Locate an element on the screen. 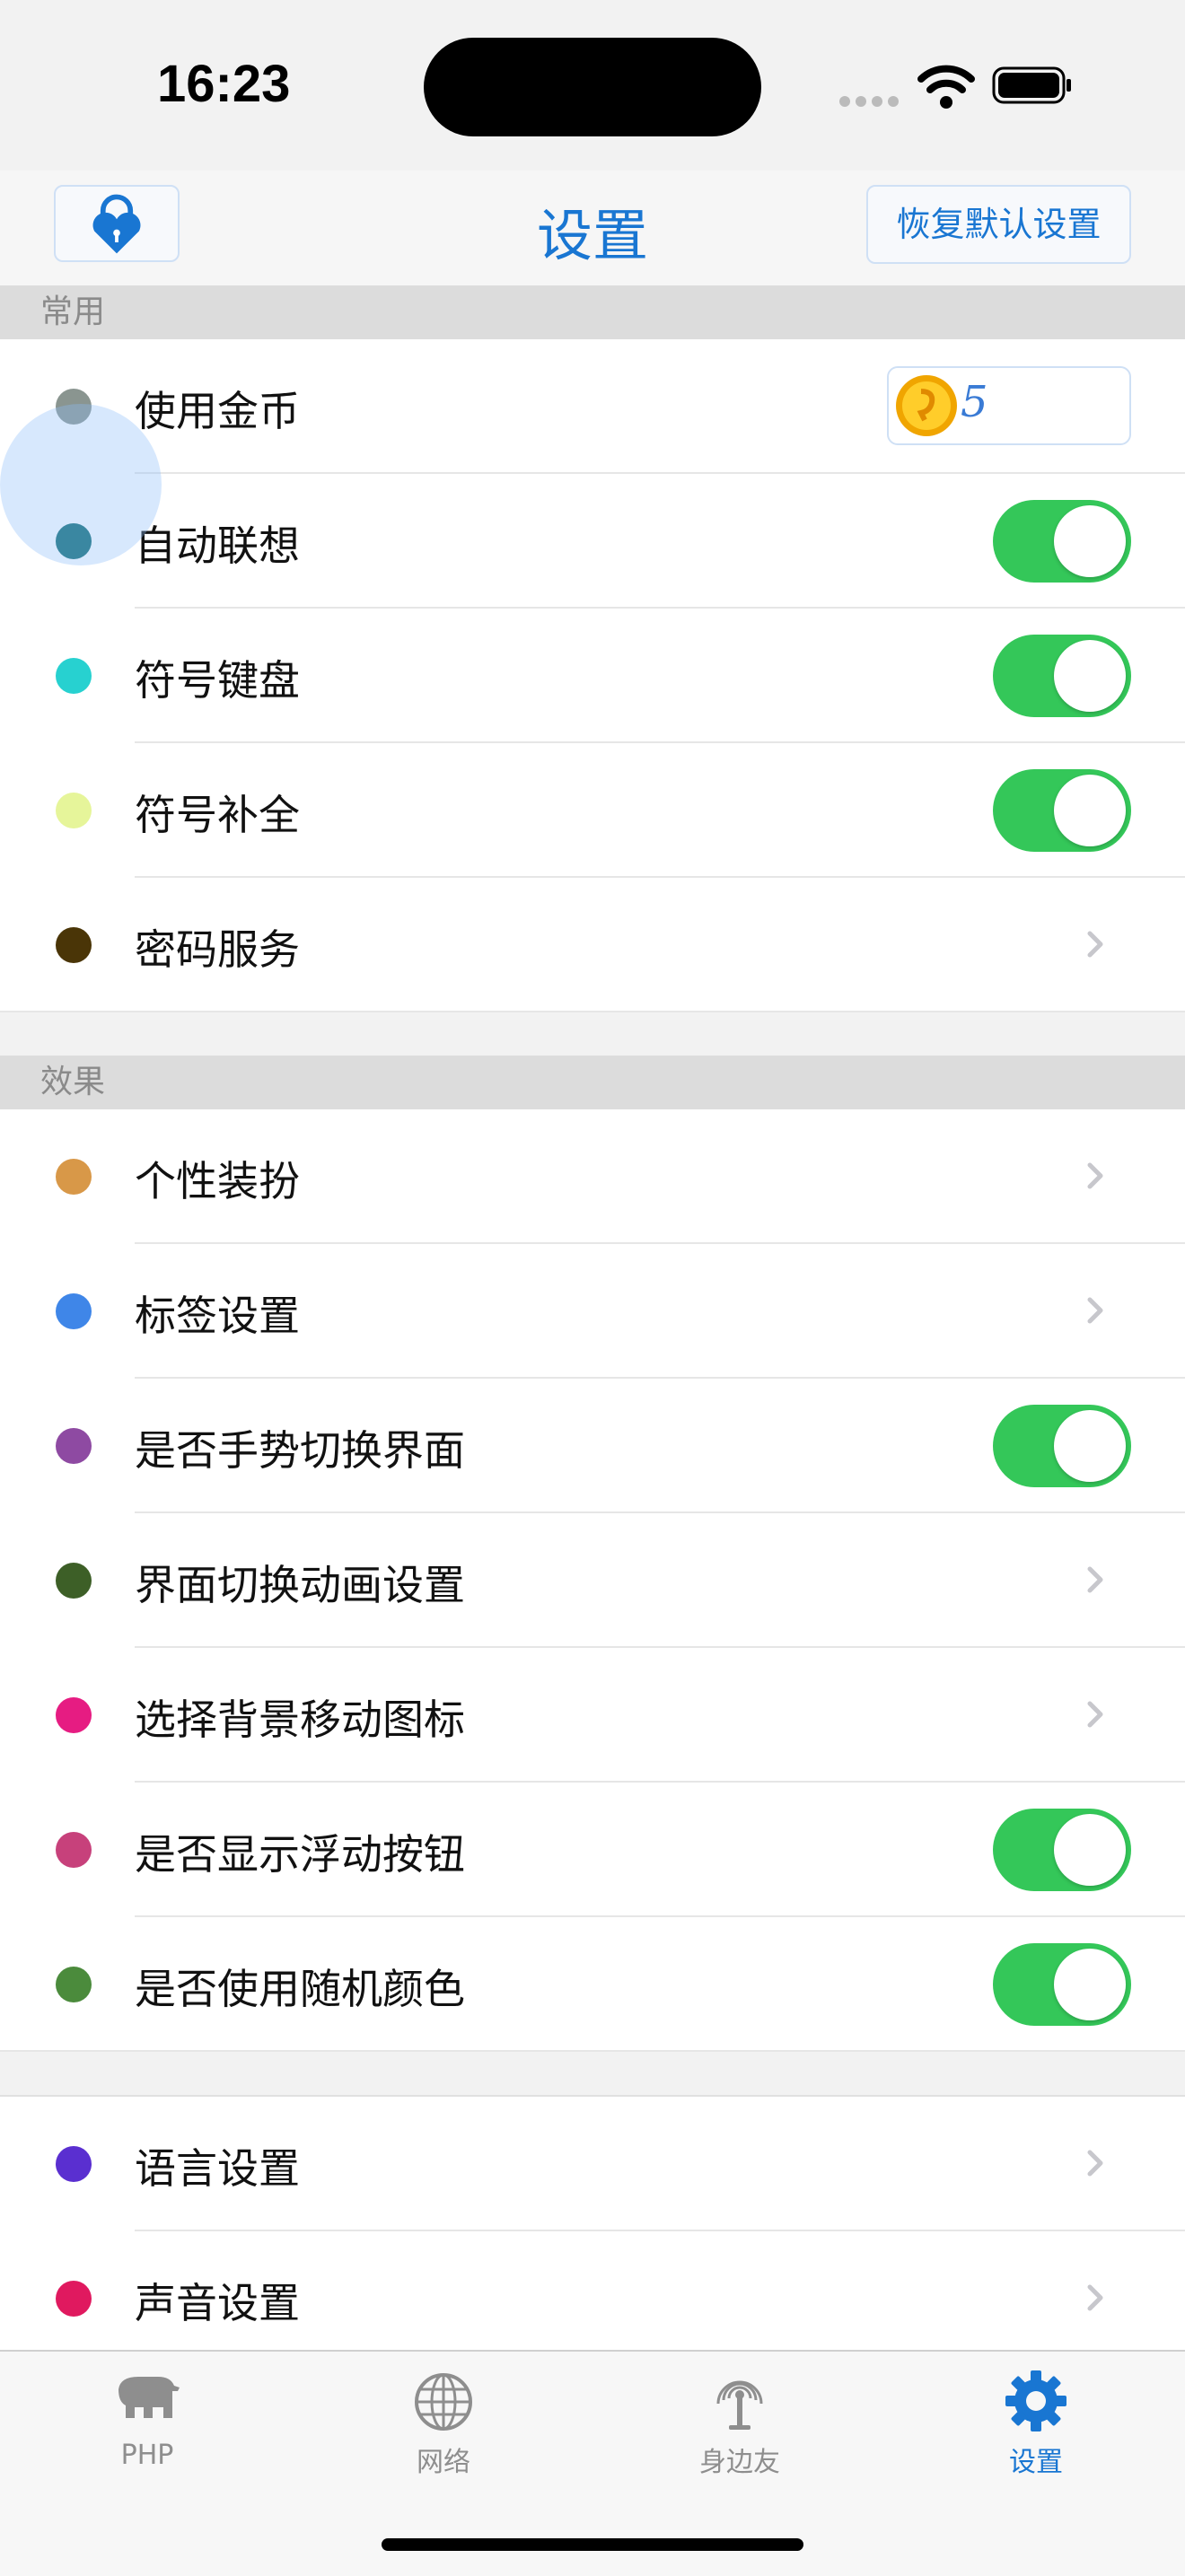 Image resolution: width=1185 pixels, height=2576 pixels. tab-settings: 设置 is located at coordinates (1036, 2424).